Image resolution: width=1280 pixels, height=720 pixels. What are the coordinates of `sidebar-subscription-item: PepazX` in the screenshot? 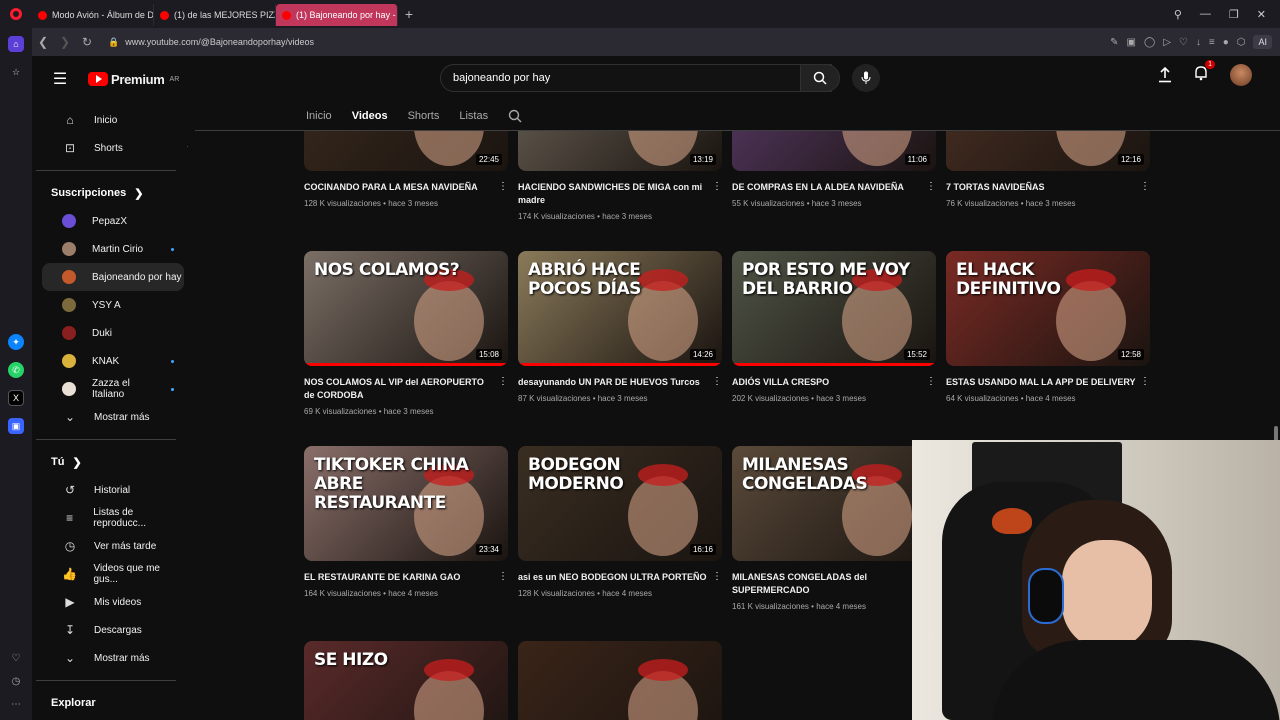 It's located at (113, 221).